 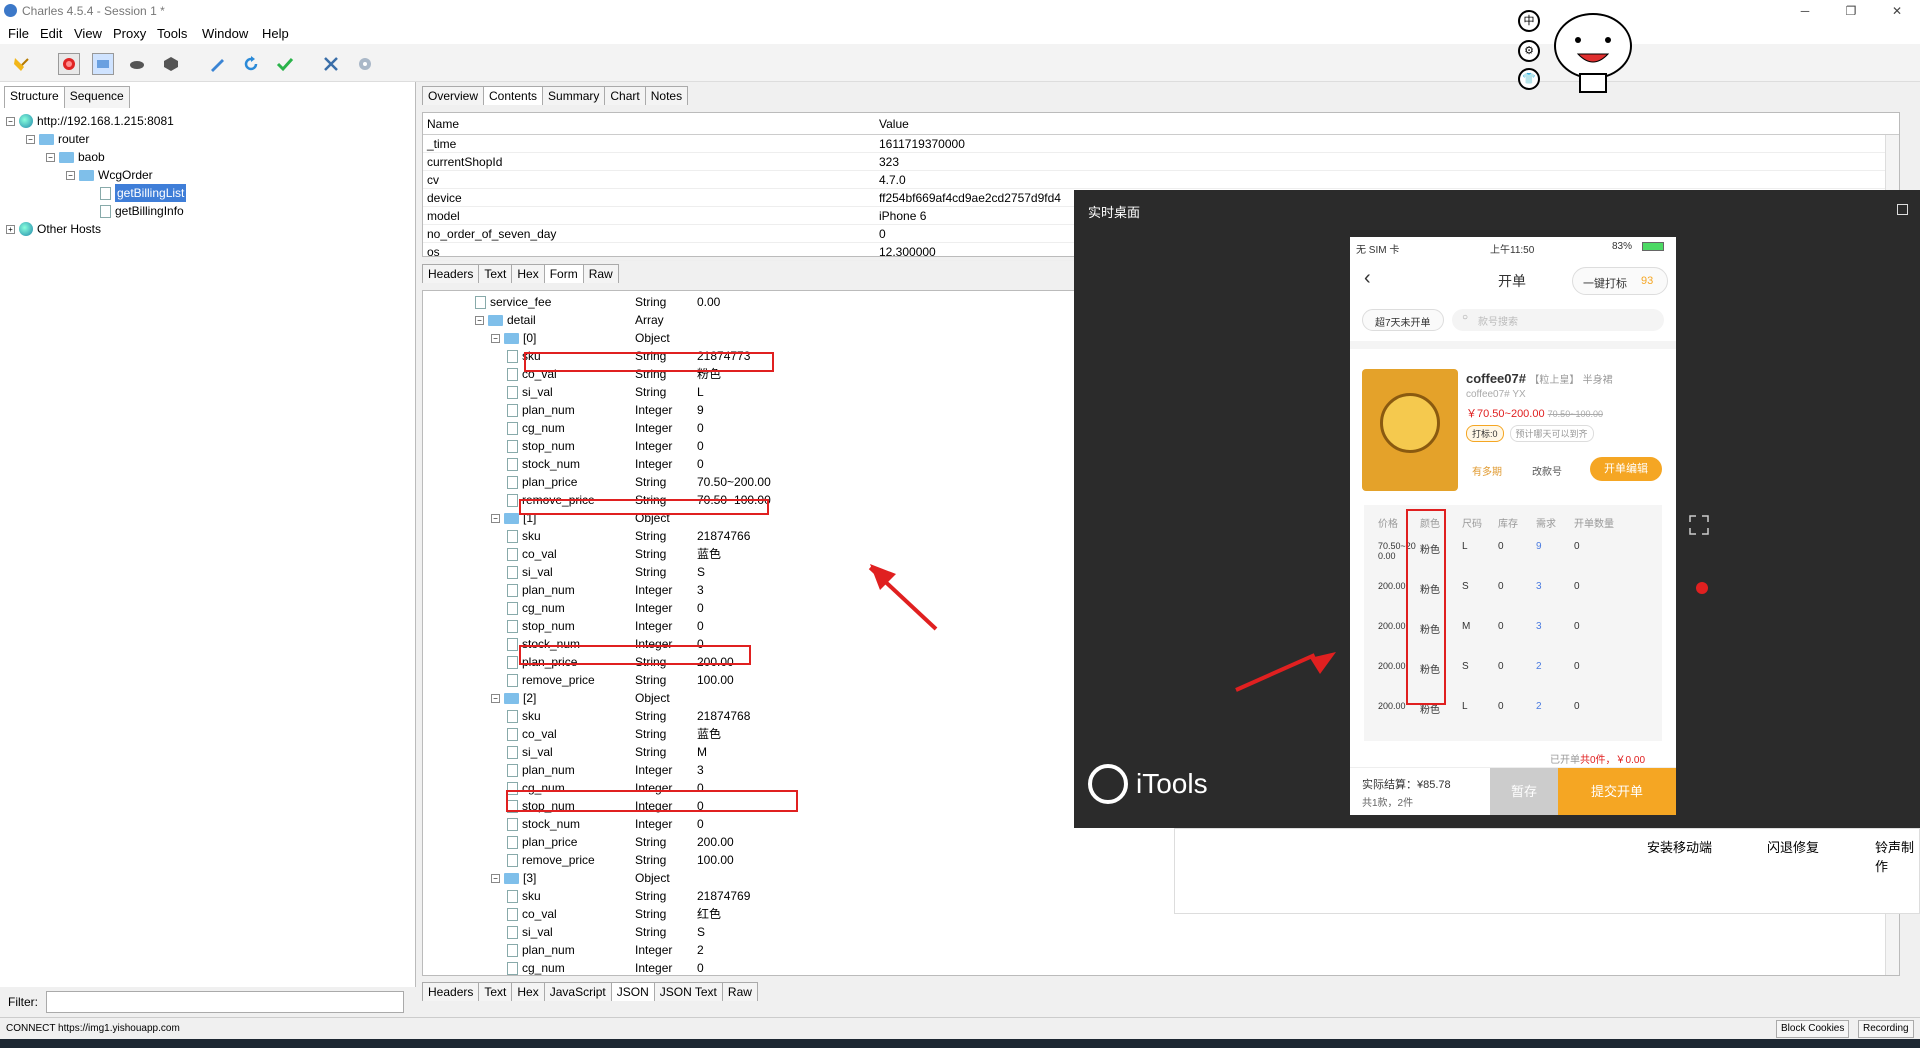 I want to click on multi-period-checkbox: 有多期, so click(x=1487, y=470).